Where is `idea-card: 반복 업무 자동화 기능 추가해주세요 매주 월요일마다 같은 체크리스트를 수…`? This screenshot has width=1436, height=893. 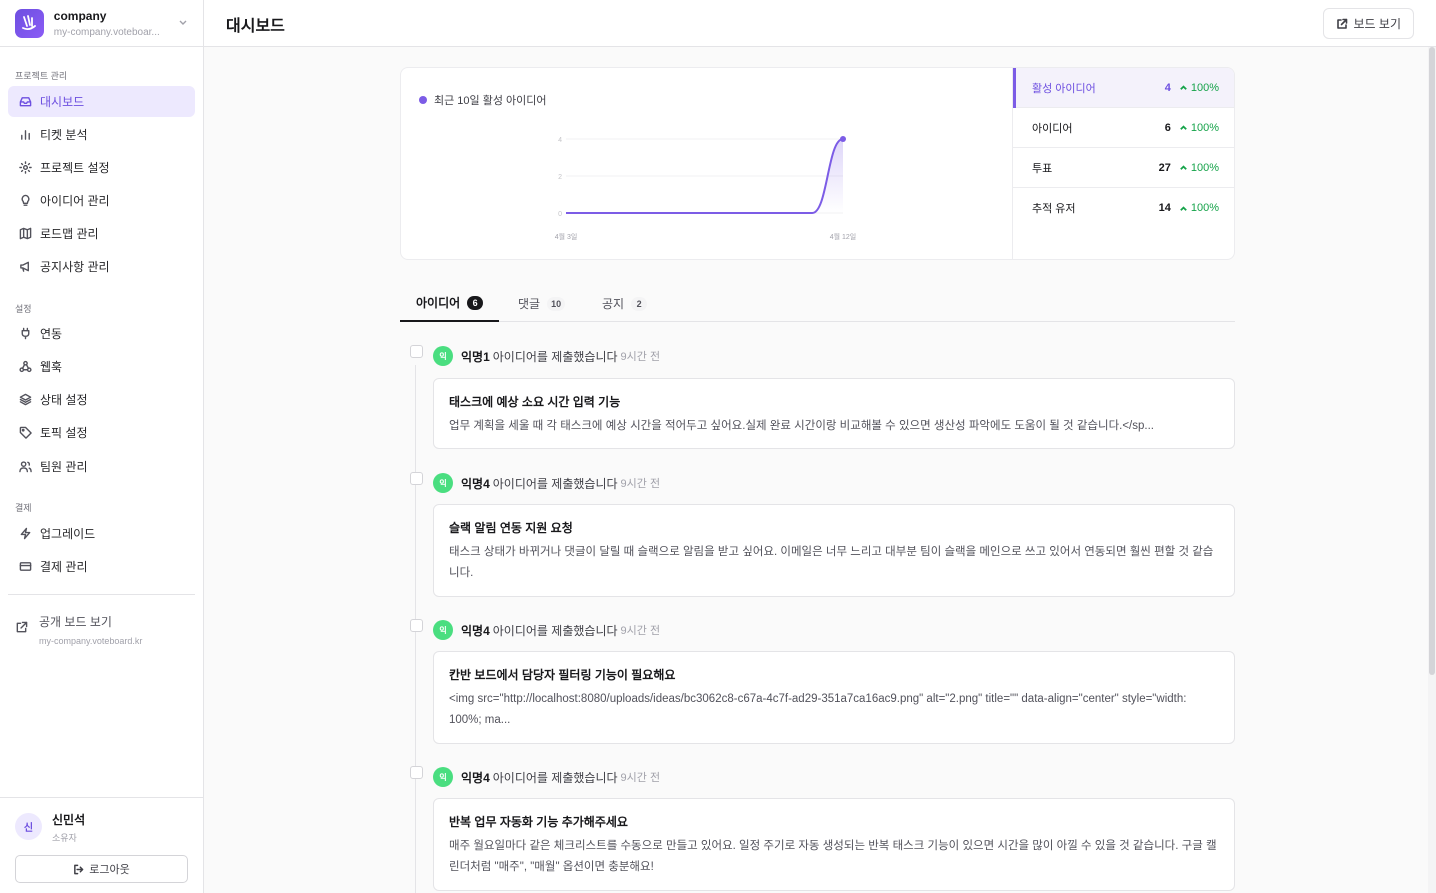 idea-card: 반복 업무 자동화 기능 추가해주세요 매주 월요일마다 같은 체크리스트를 수… is located at coordinates (834, 844).